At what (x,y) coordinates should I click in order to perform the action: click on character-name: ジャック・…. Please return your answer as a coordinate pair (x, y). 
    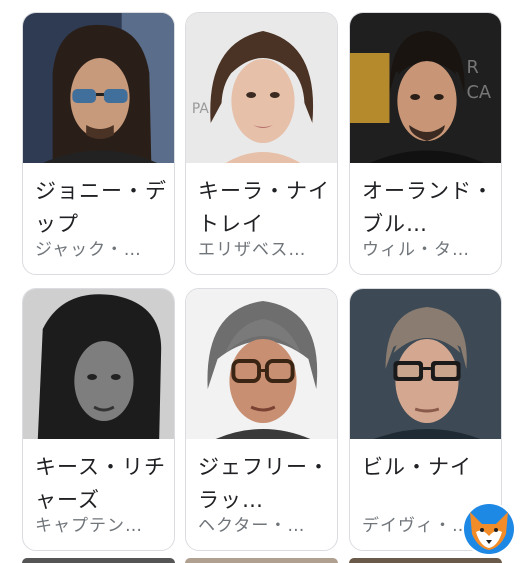
    Looking at the image, I should click on (88, 250).